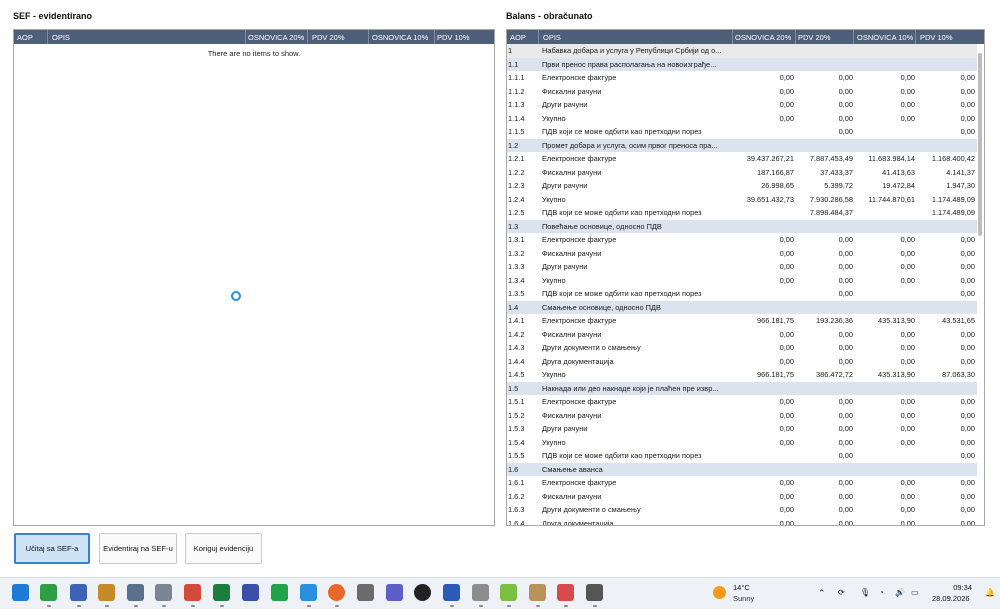 The height and width of the screenshot is (609, 1000). I want to click on vertical-scrollbar, so click(980, 285).